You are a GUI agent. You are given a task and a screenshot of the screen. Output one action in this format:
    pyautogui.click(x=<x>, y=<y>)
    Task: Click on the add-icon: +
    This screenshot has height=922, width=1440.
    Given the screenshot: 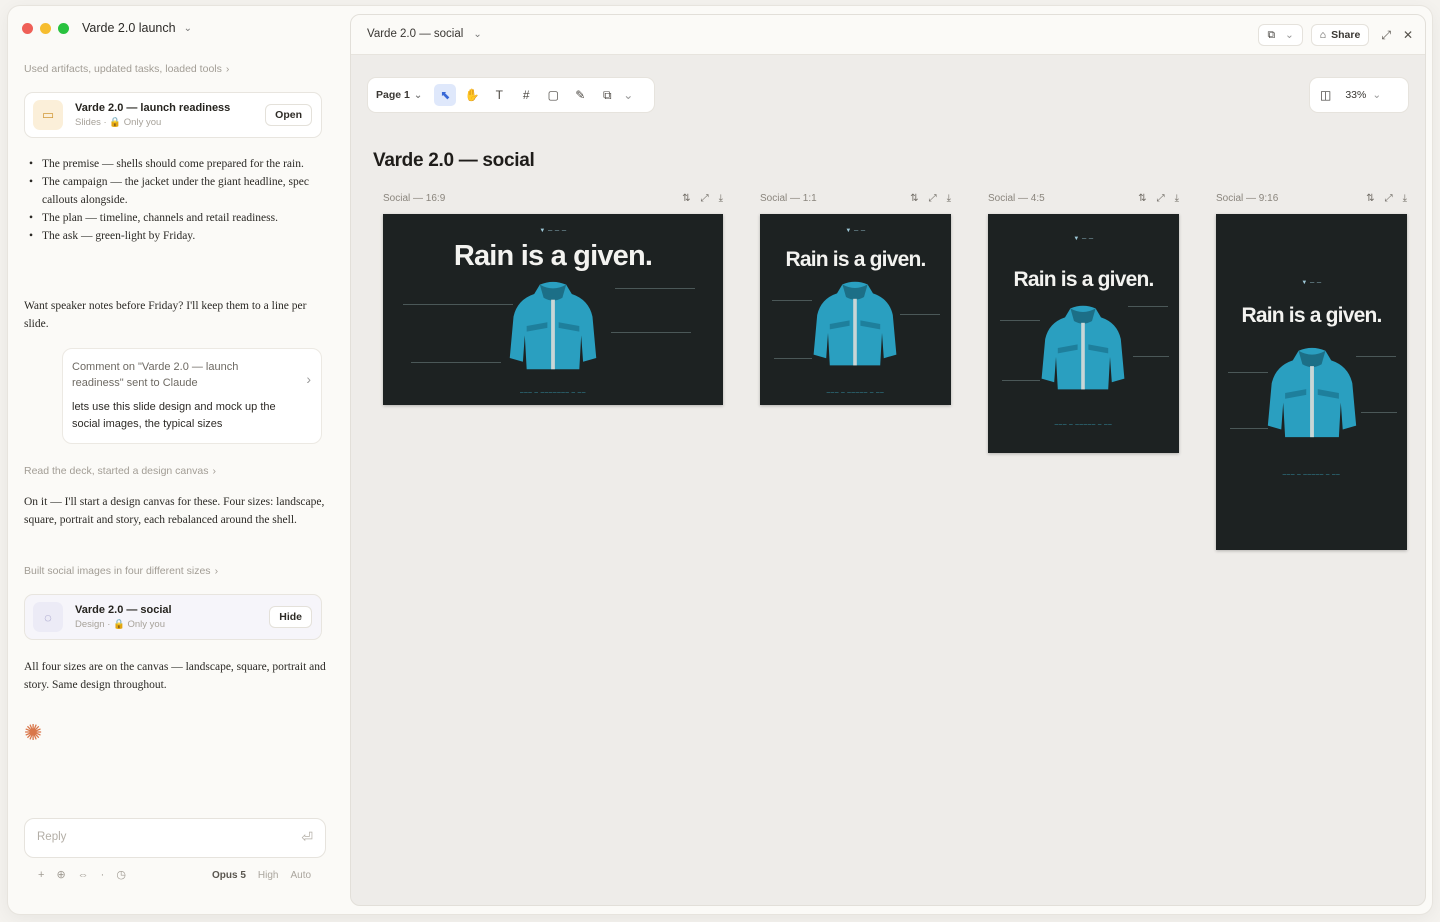 What is the action you would take?
    pyautogui.click(x=41, y=875)
    